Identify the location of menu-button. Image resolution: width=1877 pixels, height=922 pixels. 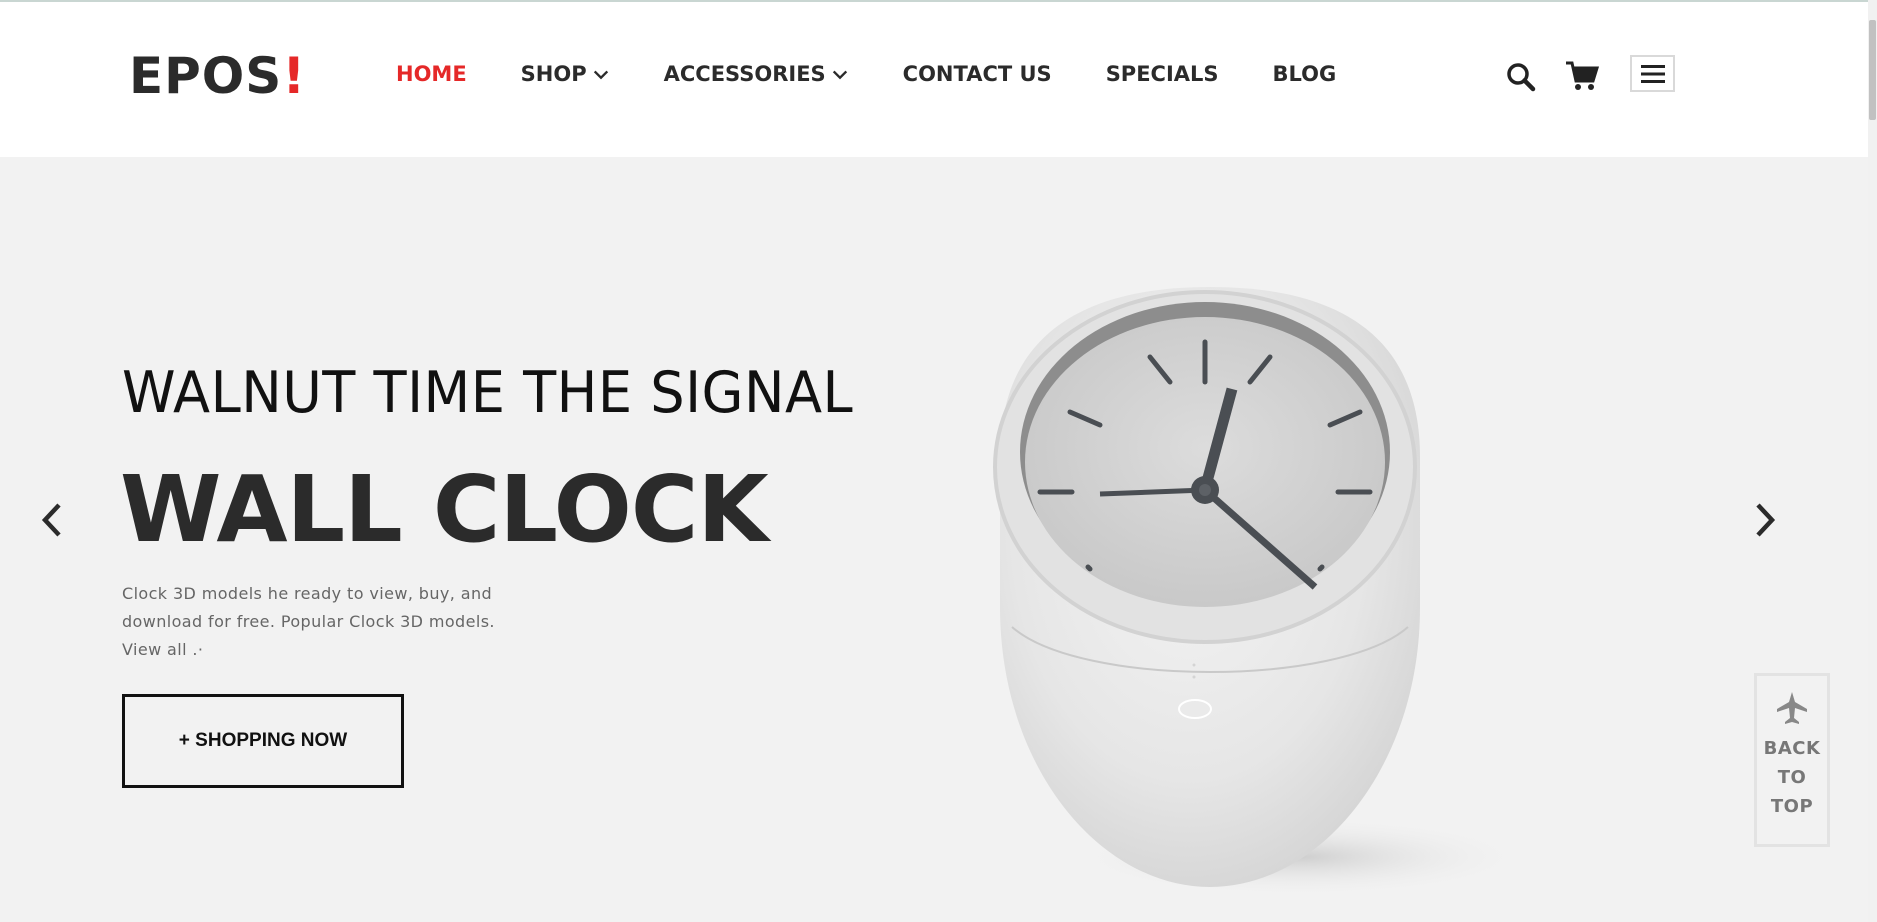
(1652, 73).